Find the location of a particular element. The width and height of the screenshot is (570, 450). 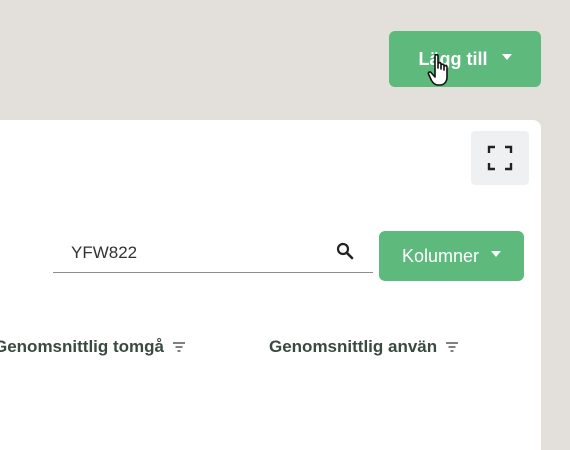

search-input: YFW822 is located at coordinates (213, 252).